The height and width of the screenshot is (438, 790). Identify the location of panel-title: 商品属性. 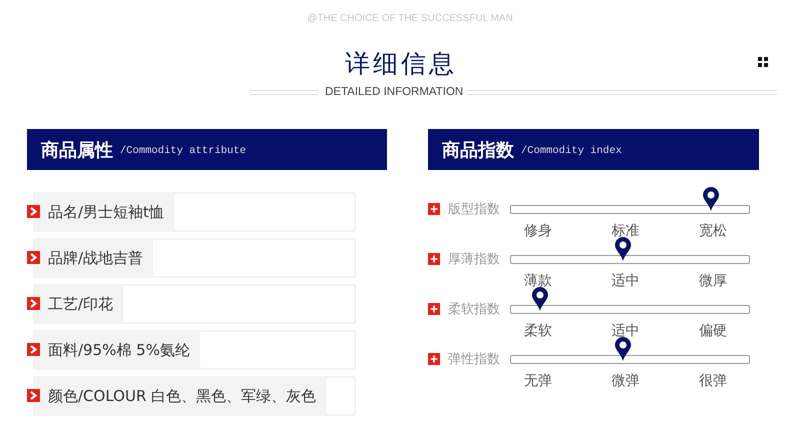
(77, 150).